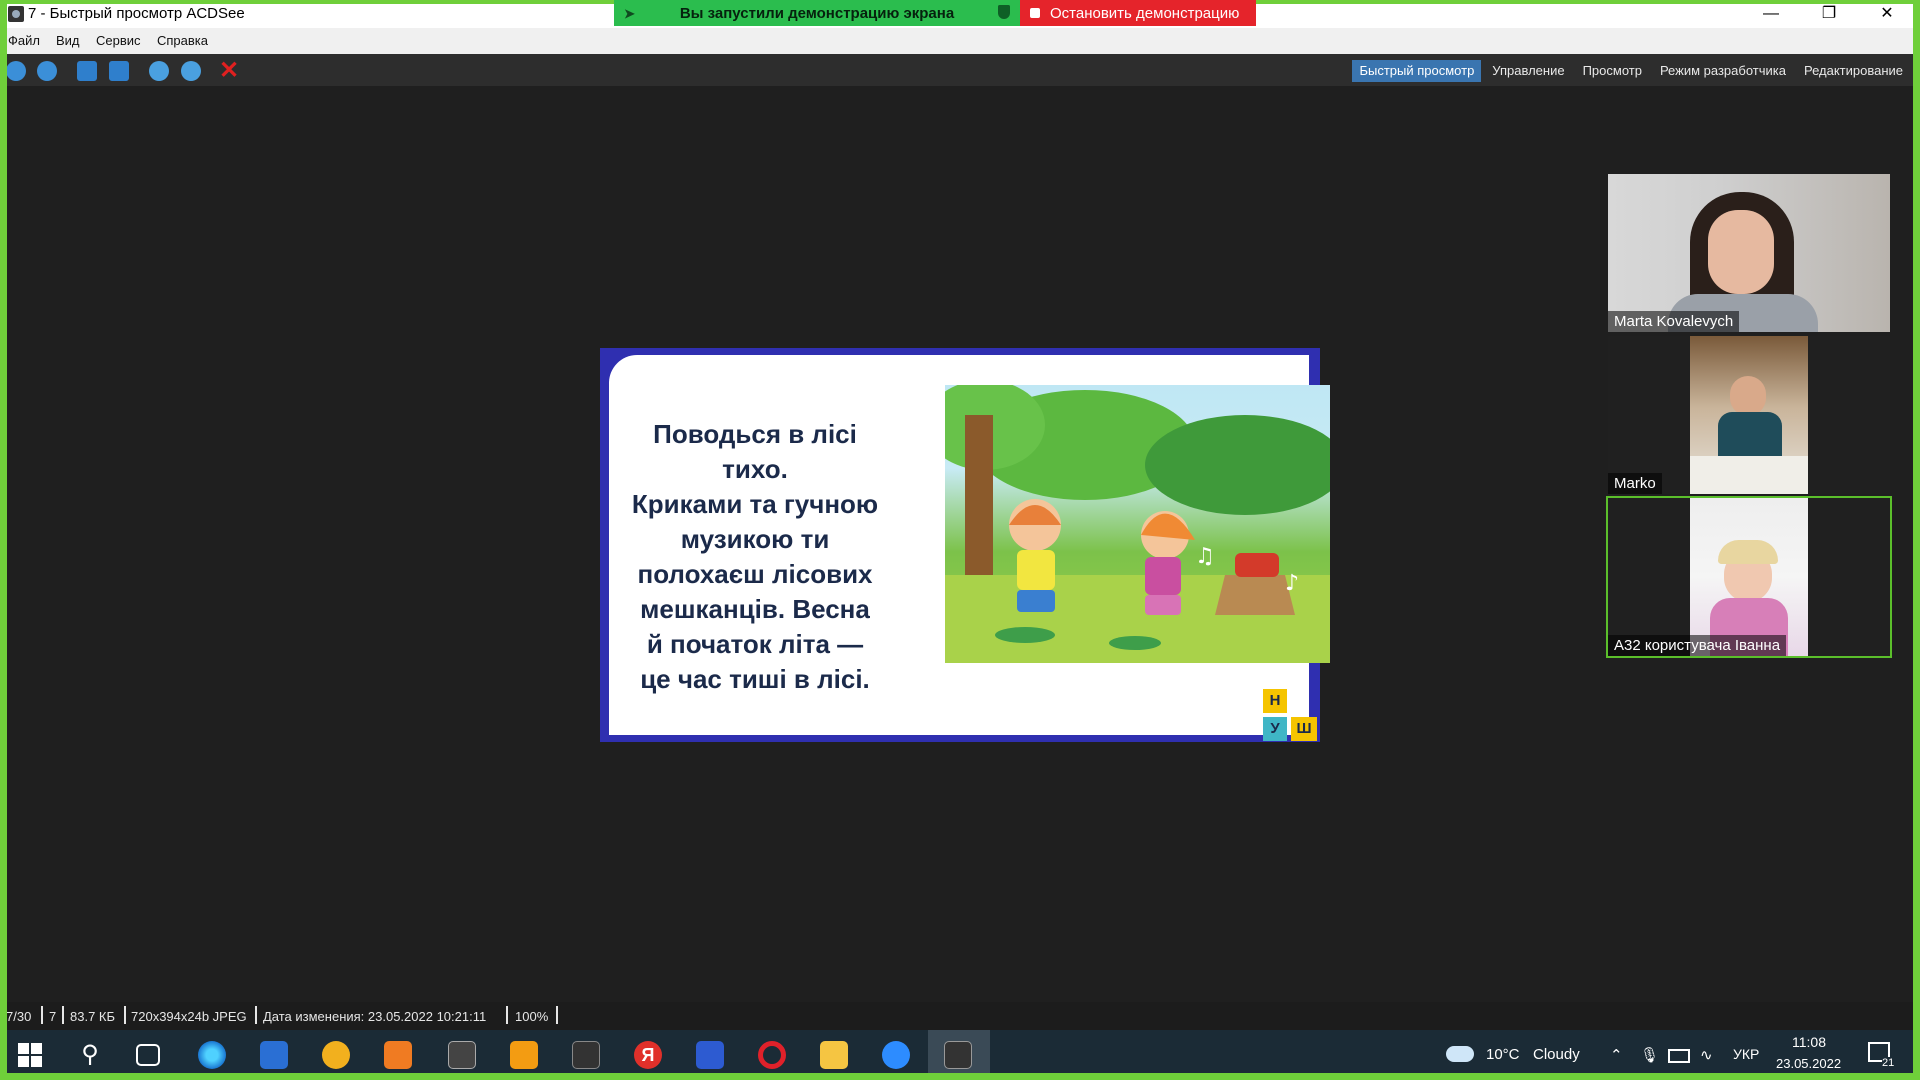 The image size is (1920, 1080). What do you see at coordinates (229, 71) in the screenshot?
I see `delete-icon: ✕` at bounding box center [229, 71].